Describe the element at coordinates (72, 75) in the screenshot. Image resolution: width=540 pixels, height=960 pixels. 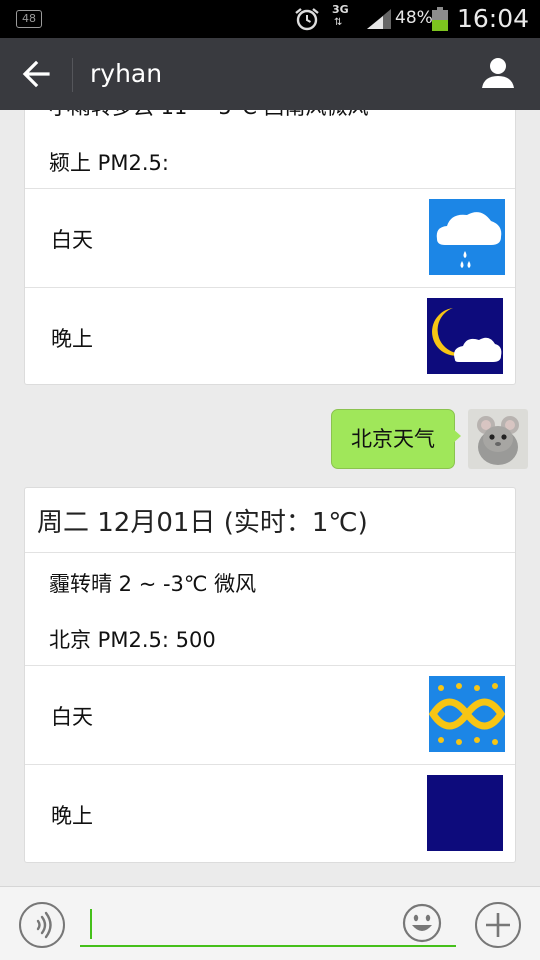
I see `title-divider` at that location.